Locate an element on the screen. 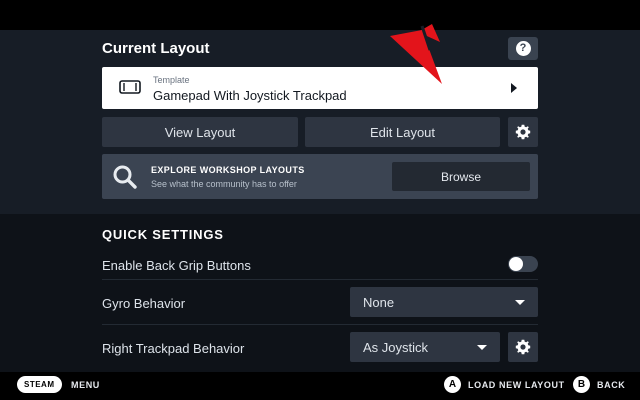 Image resolution: width=640 pixels, height=400 pixels. menu-label: MENU is located at coordinates (85, 385).